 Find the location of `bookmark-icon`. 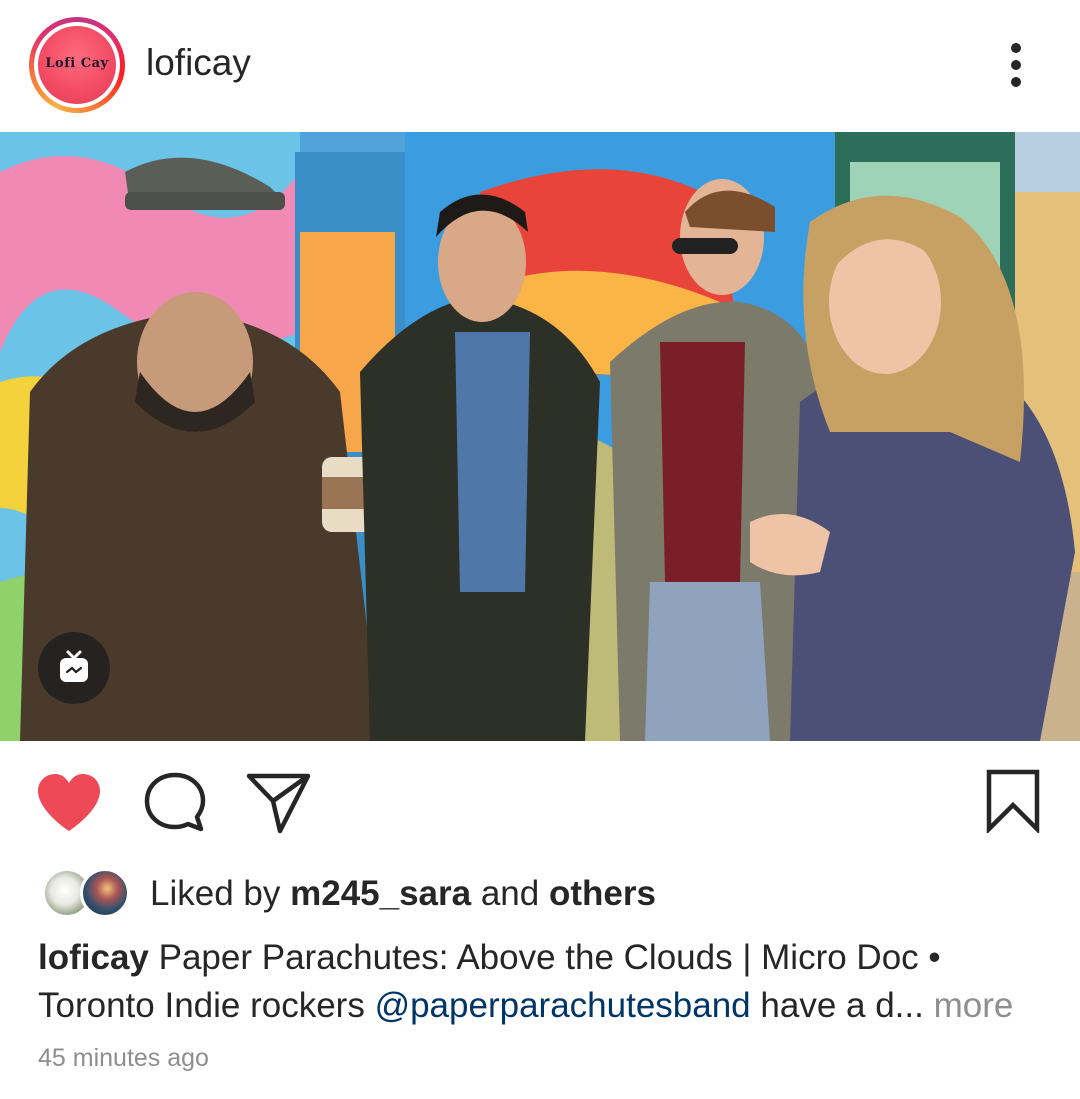

bookmark-icon is located at coordinates (1013, 801).